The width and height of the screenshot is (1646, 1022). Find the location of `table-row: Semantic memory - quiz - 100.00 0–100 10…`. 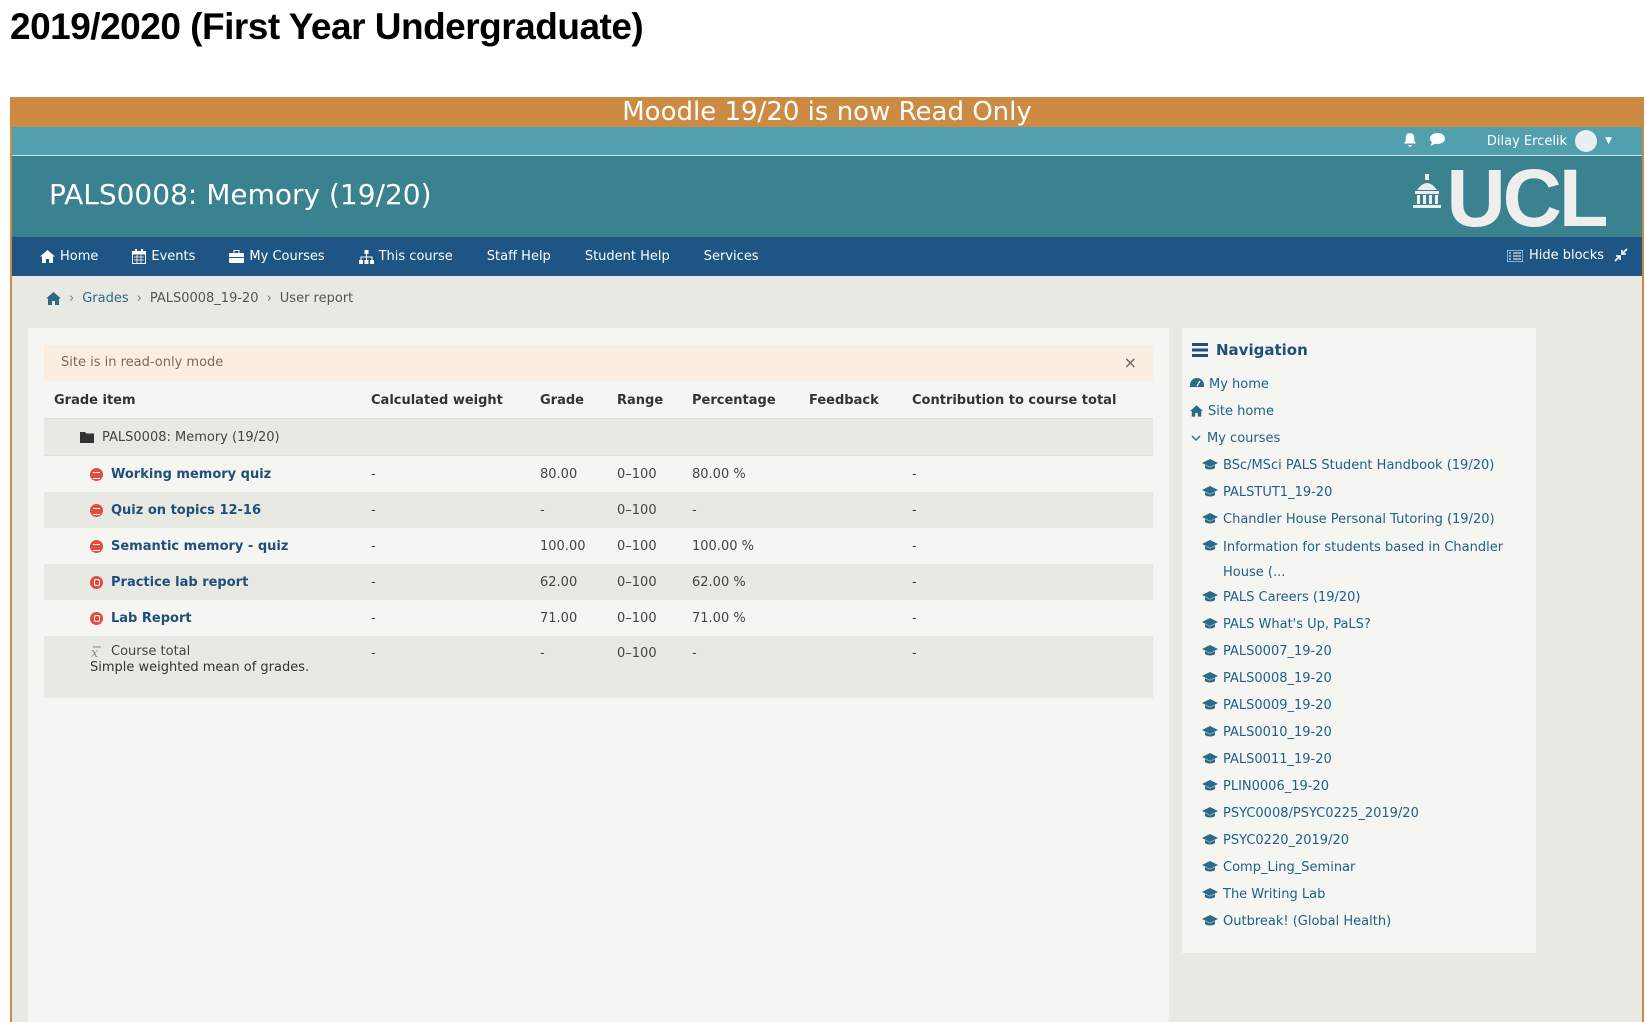

table-row: Semantic memory - quiz - 100.00 0–100 10… is located at coordinates (598, 546).